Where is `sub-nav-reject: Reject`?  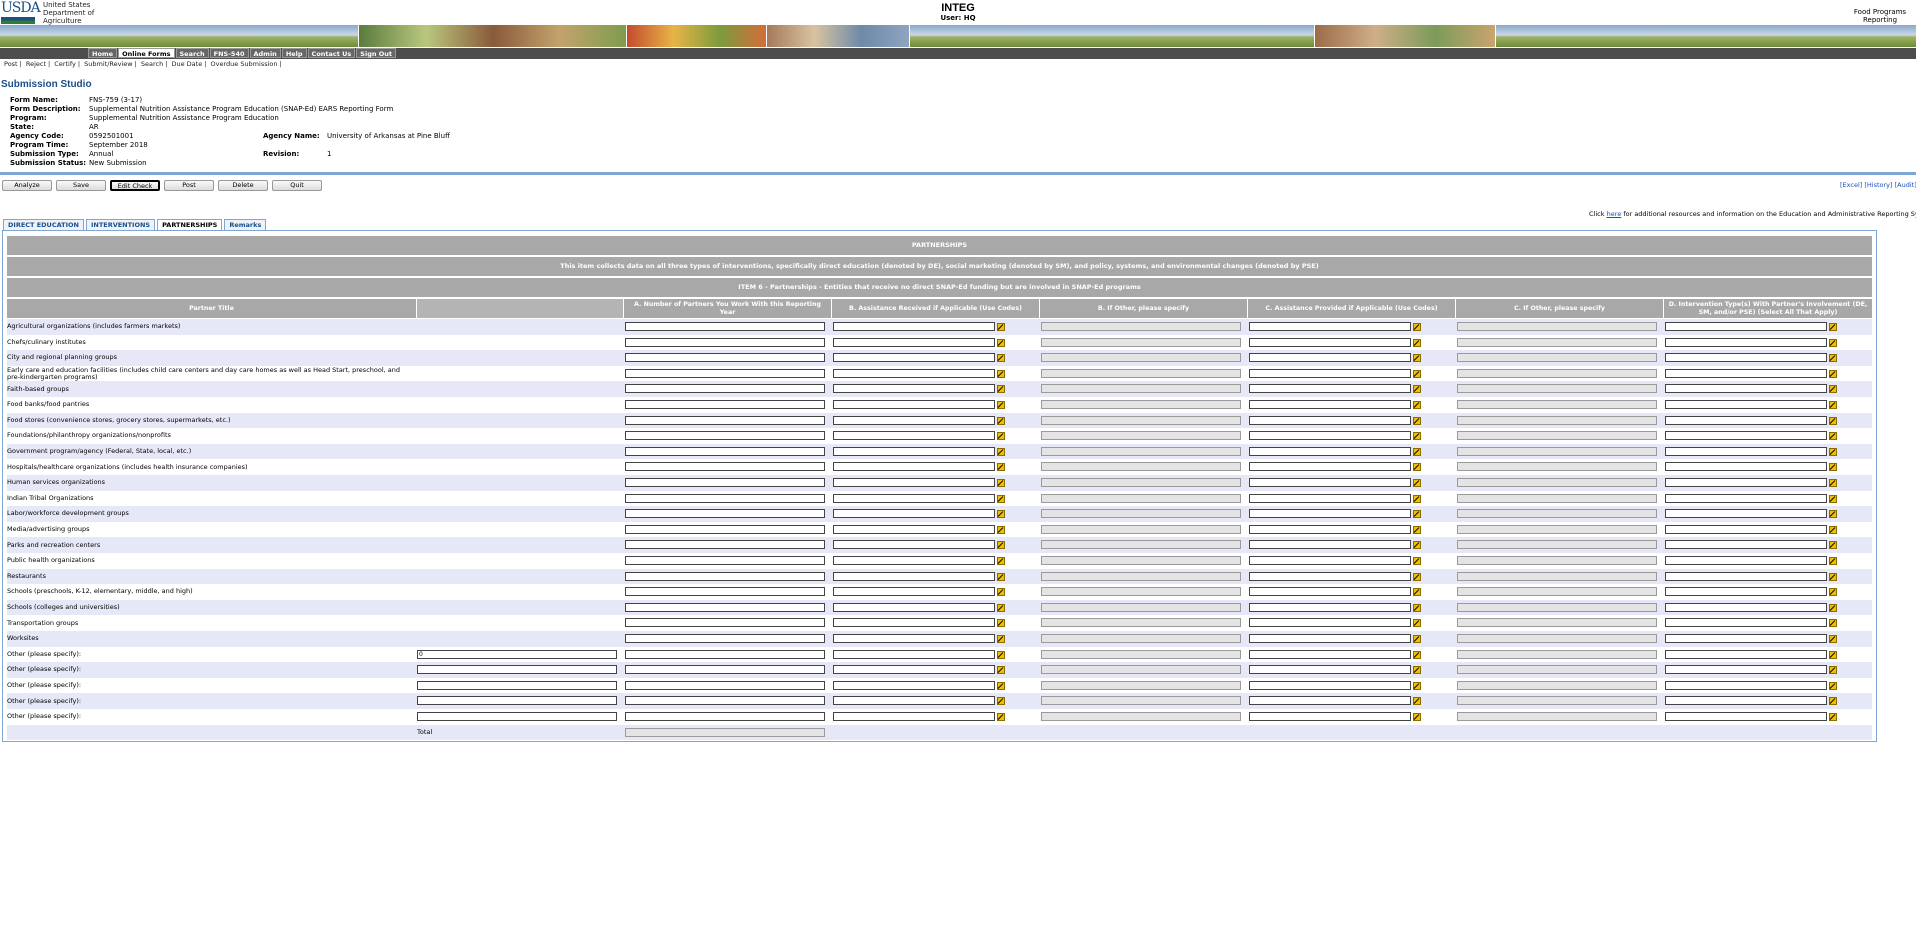 sub-nav-reject: Reject is located at coordinates (36, 64).